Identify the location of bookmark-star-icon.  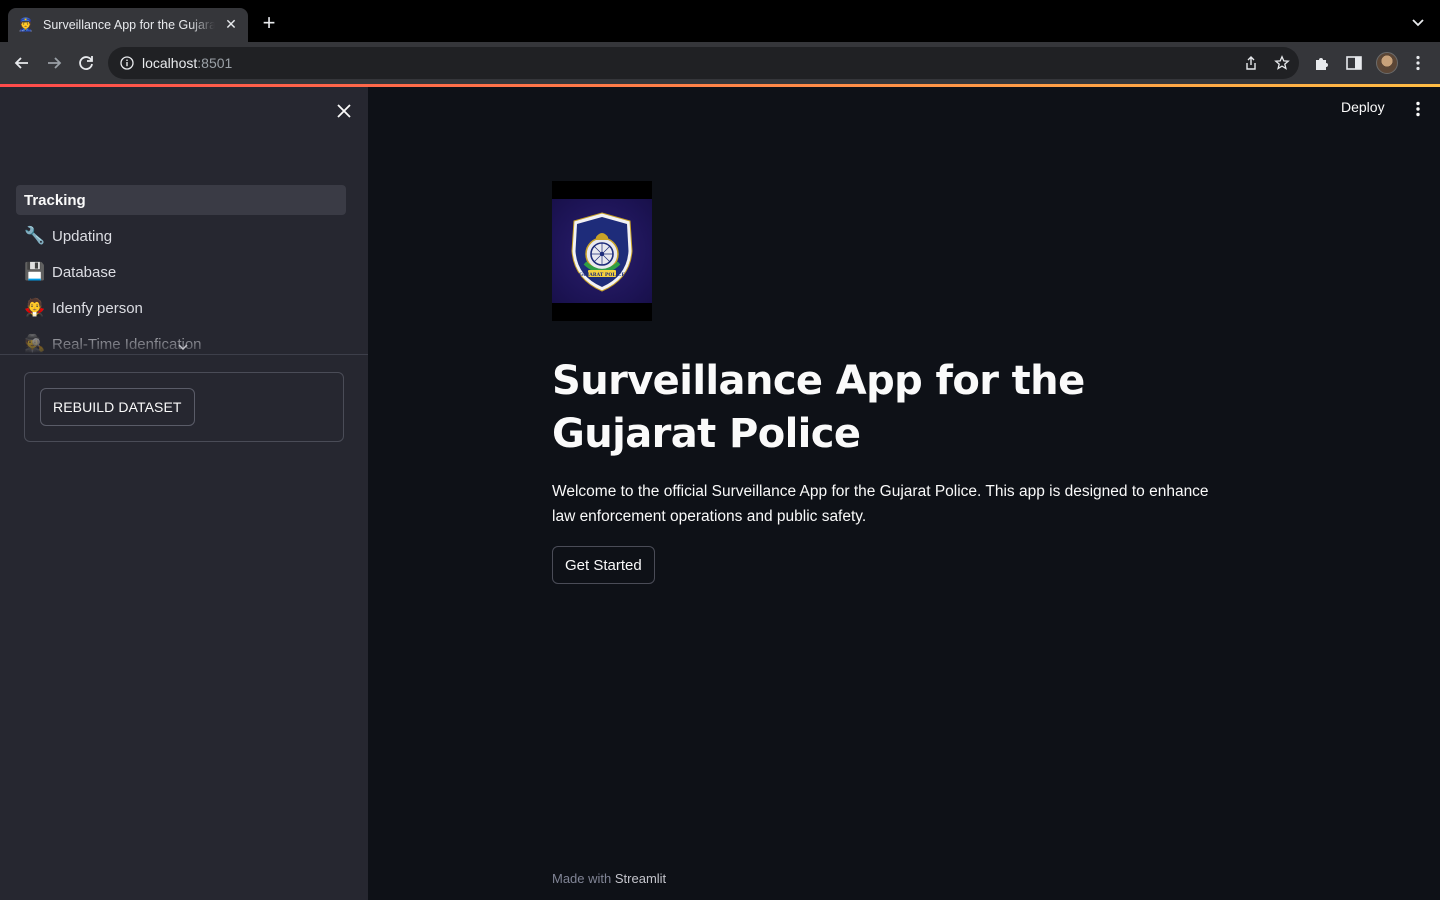
(1282, 63).